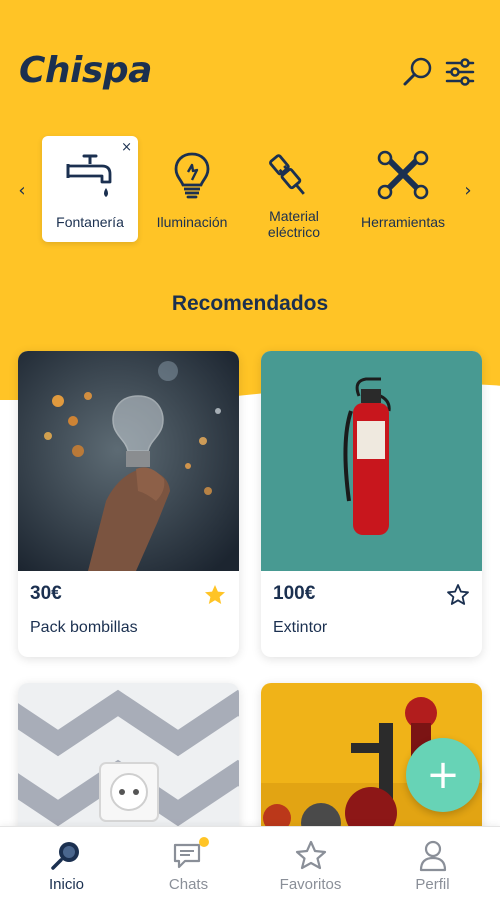 The width and height of the screenshot is (500, 900). I want to click on search-button, so click(418, 72).